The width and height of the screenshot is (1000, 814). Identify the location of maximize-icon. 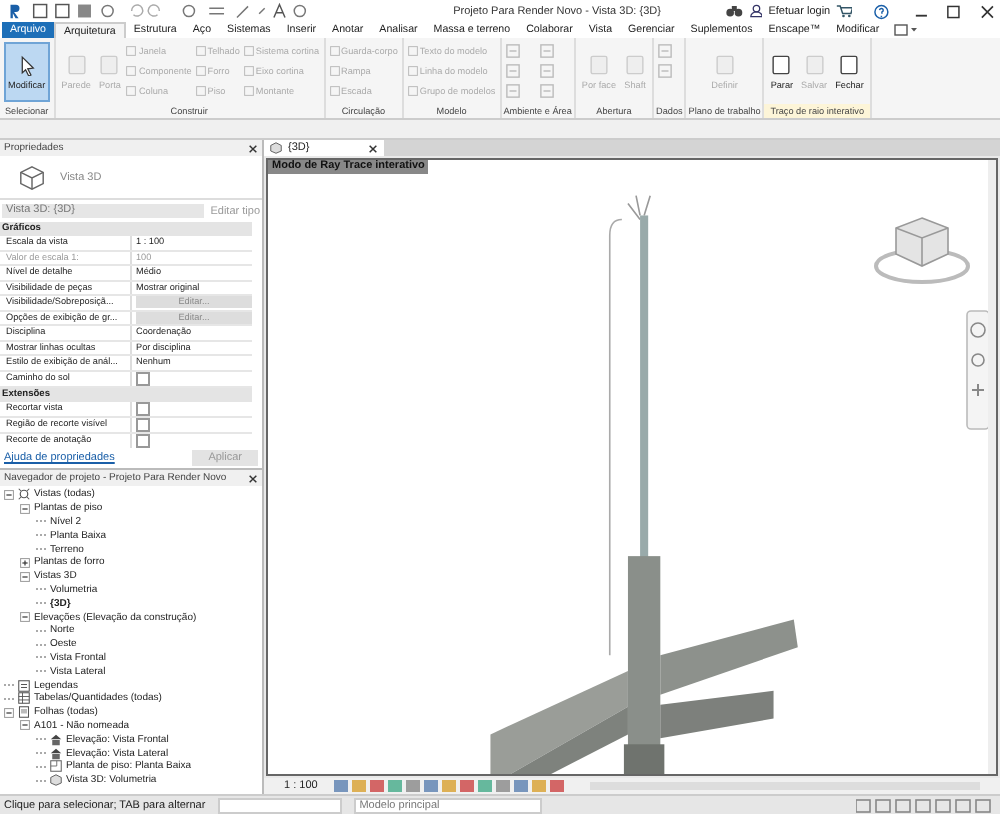
(954, 11).